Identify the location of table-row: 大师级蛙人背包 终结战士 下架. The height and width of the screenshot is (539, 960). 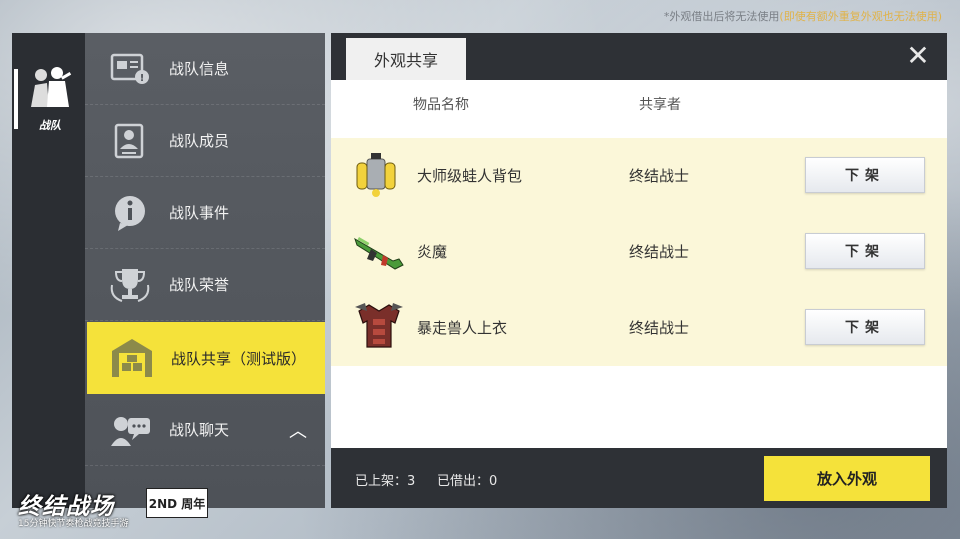
(639, 175).